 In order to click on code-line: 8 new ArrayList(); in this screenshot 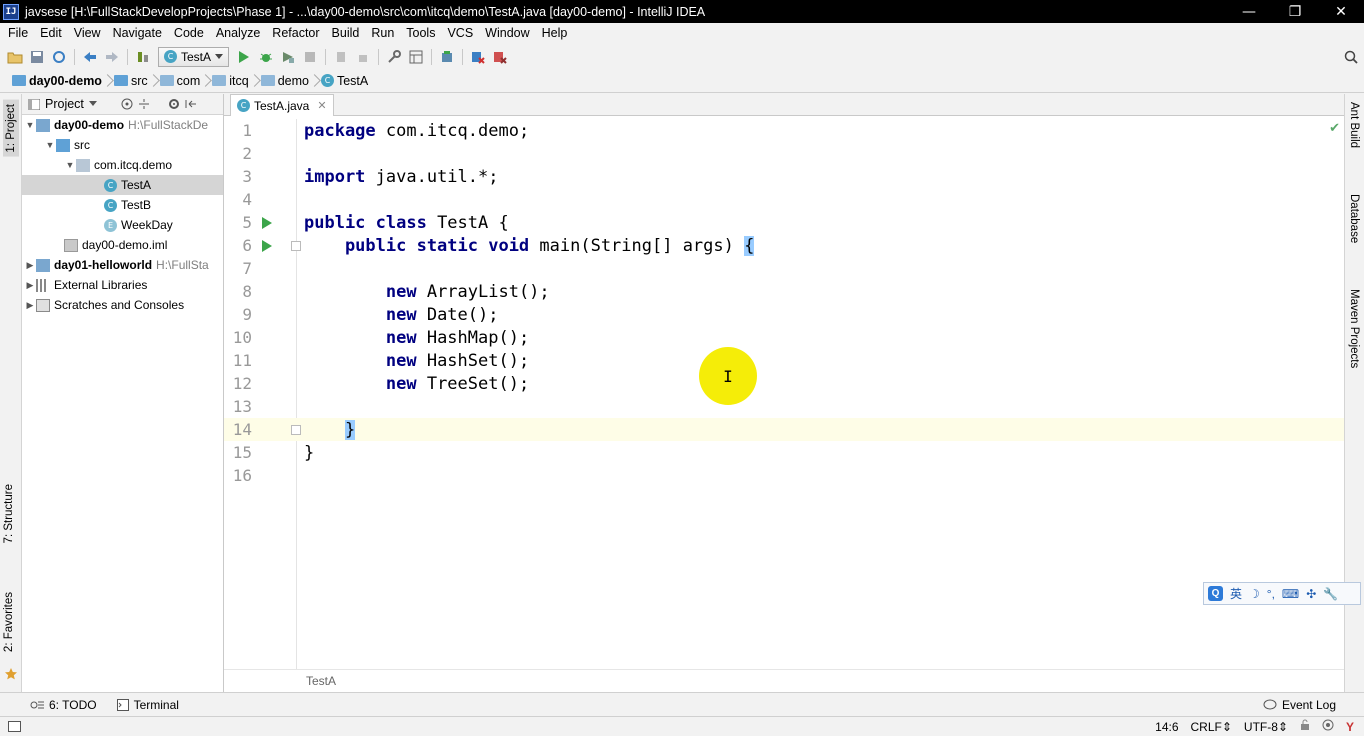, I will do `click(784, 291)`.